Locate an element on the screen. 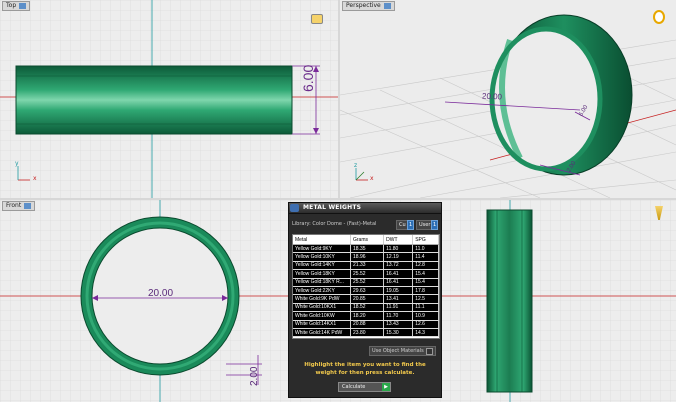  table-row: Yellow Gold:22KY 29.63 19.05 17.8 is located at coordinates (366, 291).